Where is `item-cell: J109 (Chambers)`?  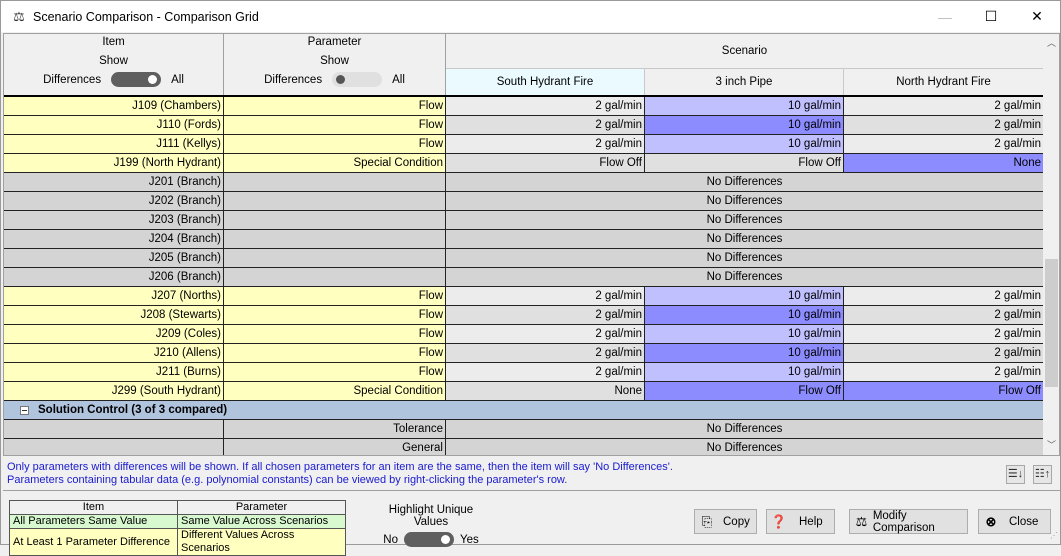 item-cell: J109 (Chambers) is located at coordinates (114, 106).